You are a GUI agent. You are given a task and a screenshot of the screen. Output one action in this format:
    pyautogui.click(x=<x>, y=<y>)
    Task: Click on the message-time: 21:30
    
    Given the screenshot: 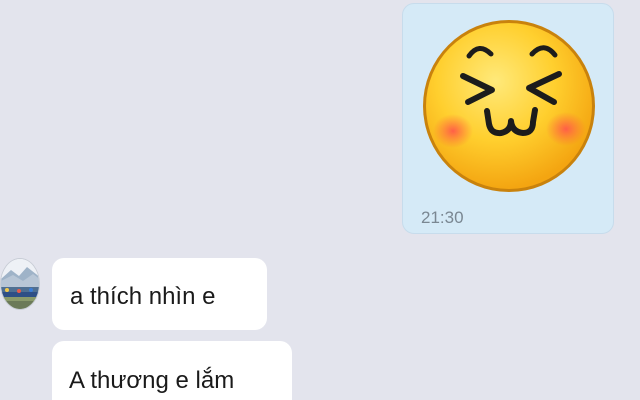 What is the action you would take?
    pyautogui.click(x=442, y=217)
    